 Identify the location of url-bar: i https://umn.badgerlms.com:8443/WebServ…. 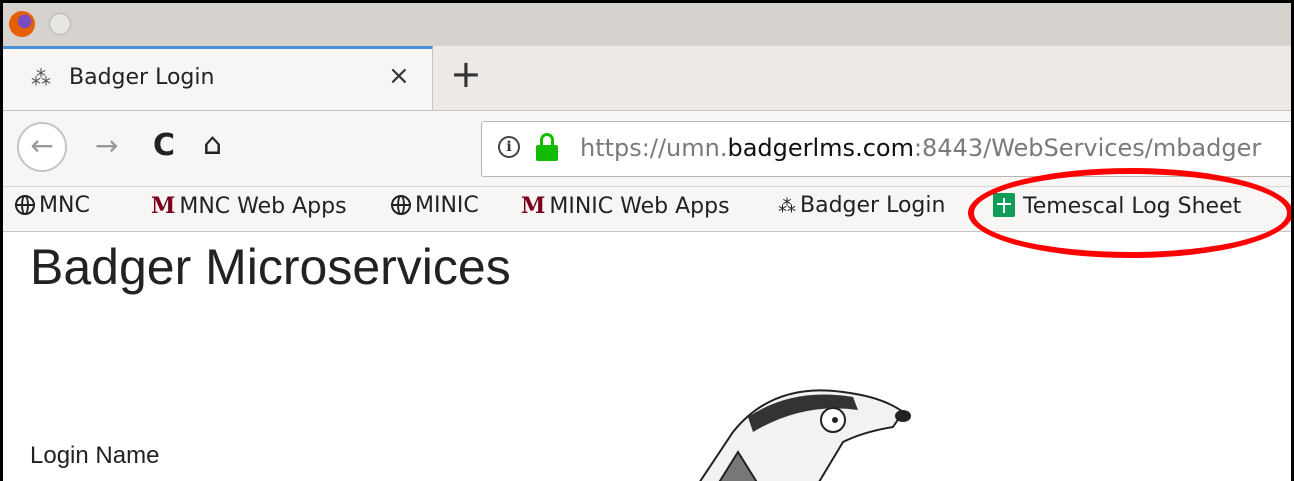
(886, 149).